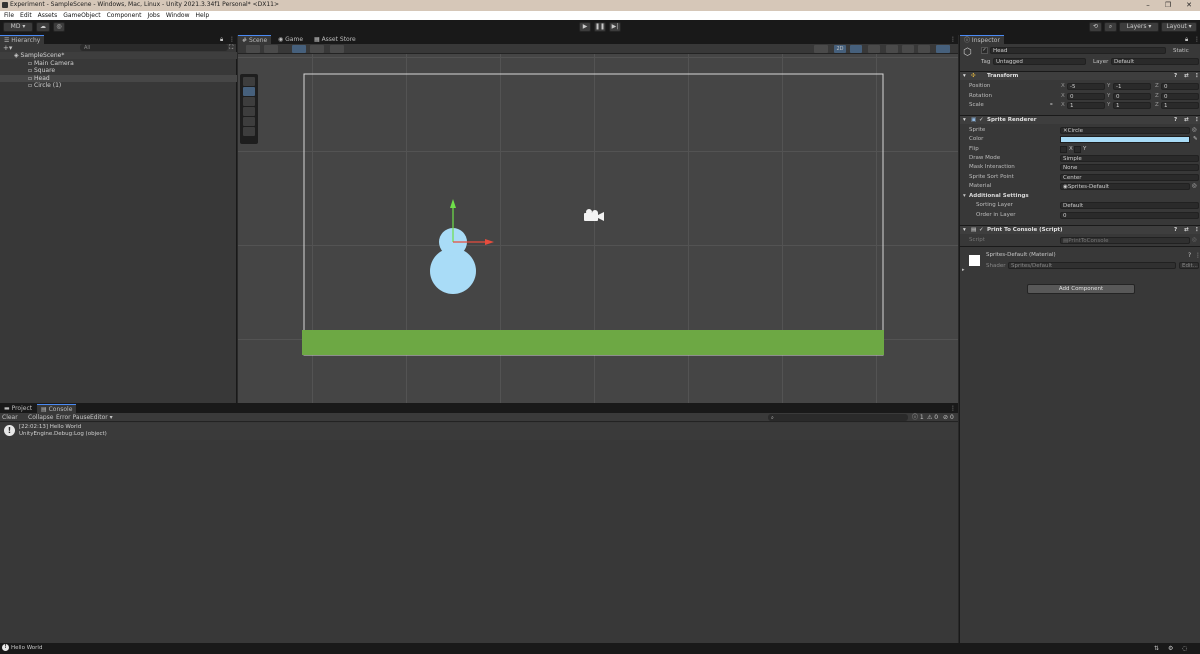 The width and height of the screenshot is (1200, 654). I want to click on status-message: Hello World, so click(26, 648).